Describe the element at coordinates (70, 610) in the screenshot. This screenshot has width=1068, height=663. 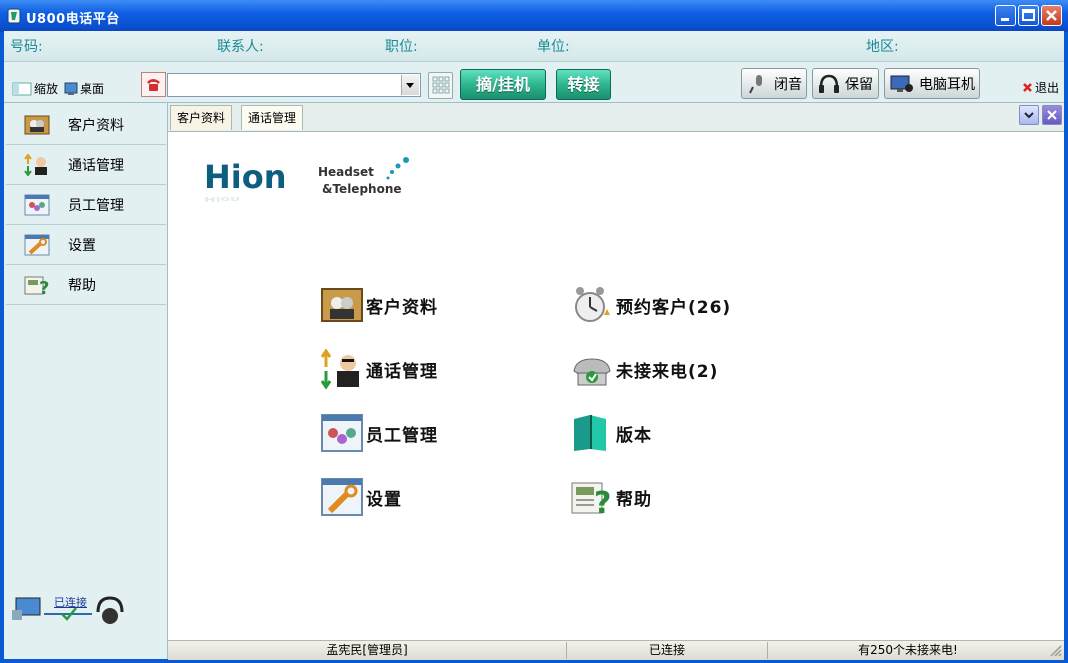
I see `connection-indicator: 已连接` at that location.